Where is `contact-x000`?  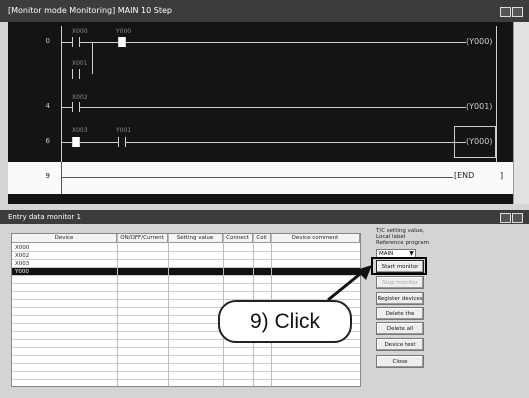 contact-x000 is located at coordinates (76, 42).